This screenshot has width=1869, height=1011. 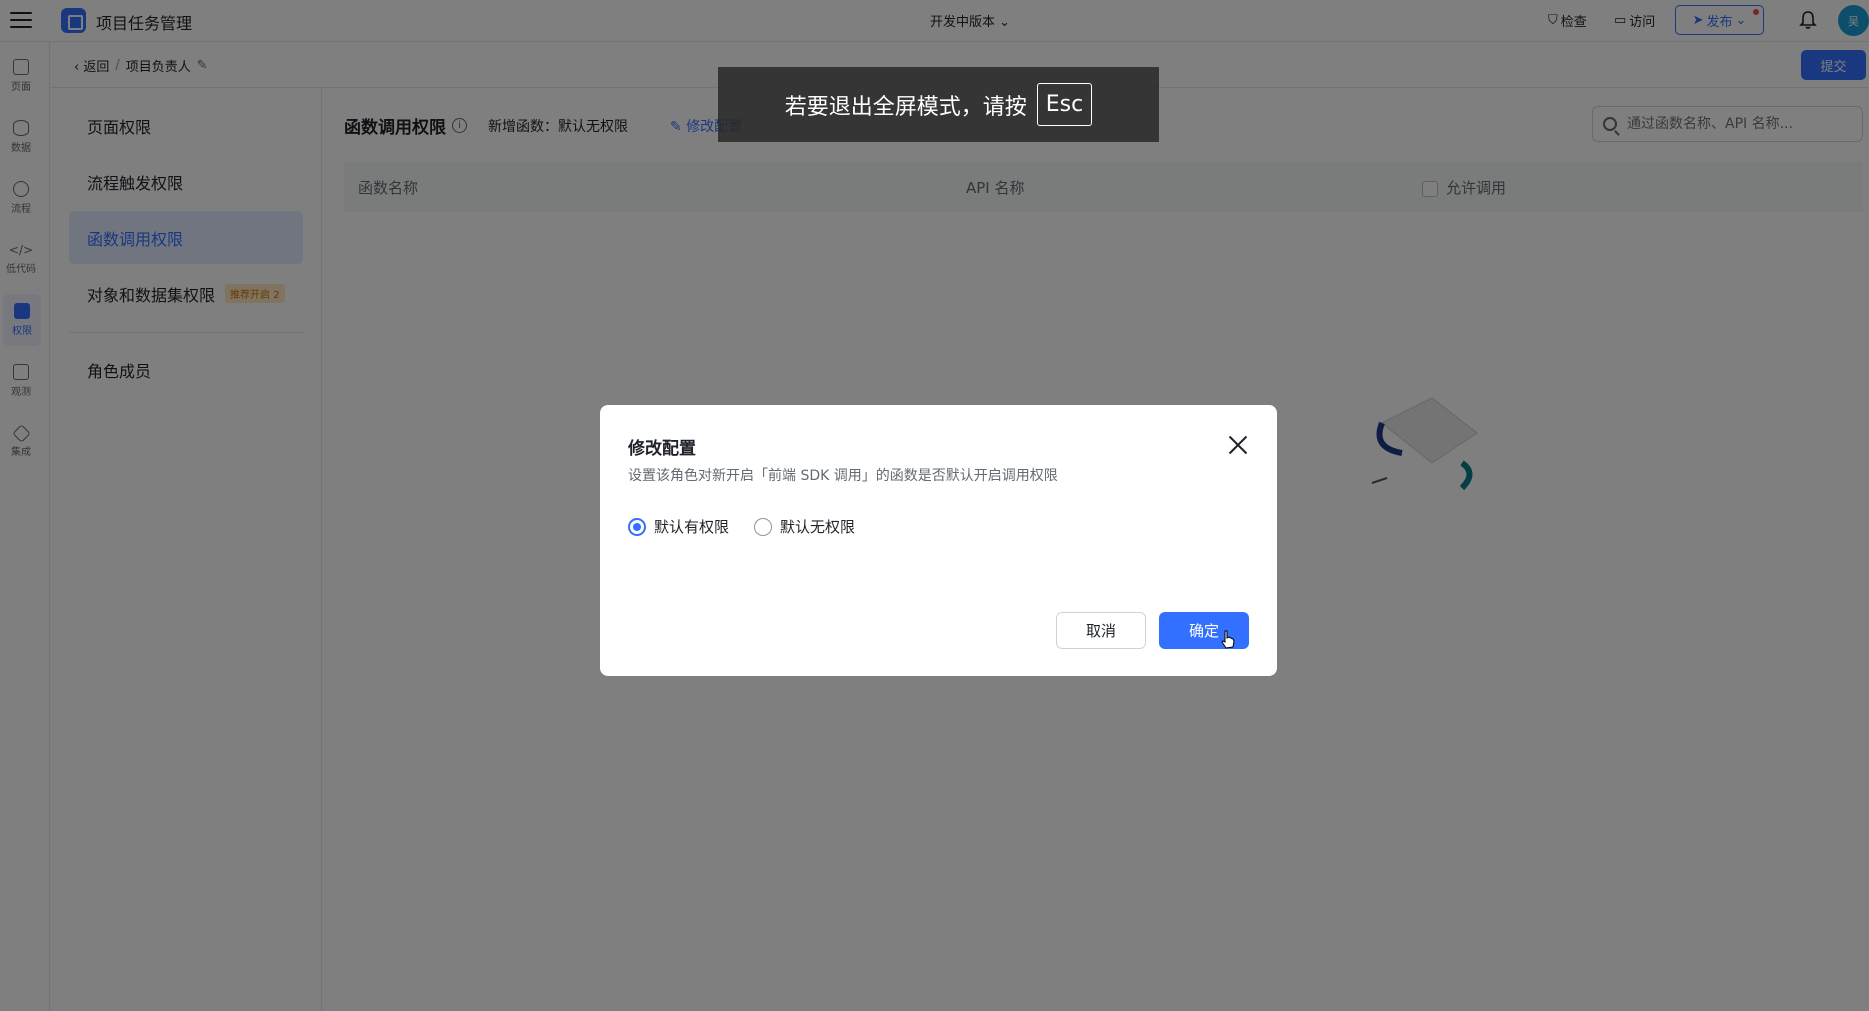 What do you see at coordinates (1101, 630) in the screenshot?
I see `cancel-button: 取消` at bounding box center [1101, 630].